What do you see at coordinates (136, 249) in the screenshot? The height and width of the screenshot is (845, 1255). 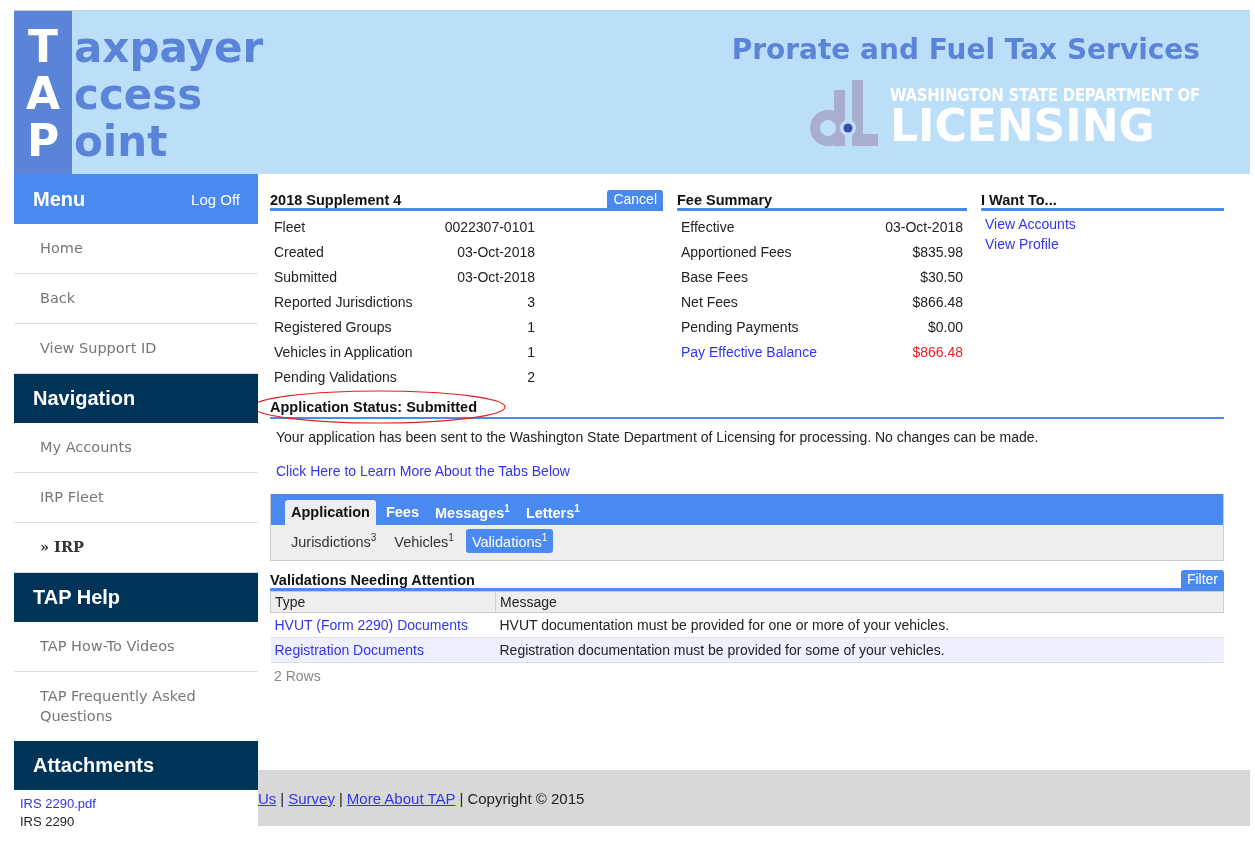 I see `sidebar-item: Home` at bounding box center [136, 249].